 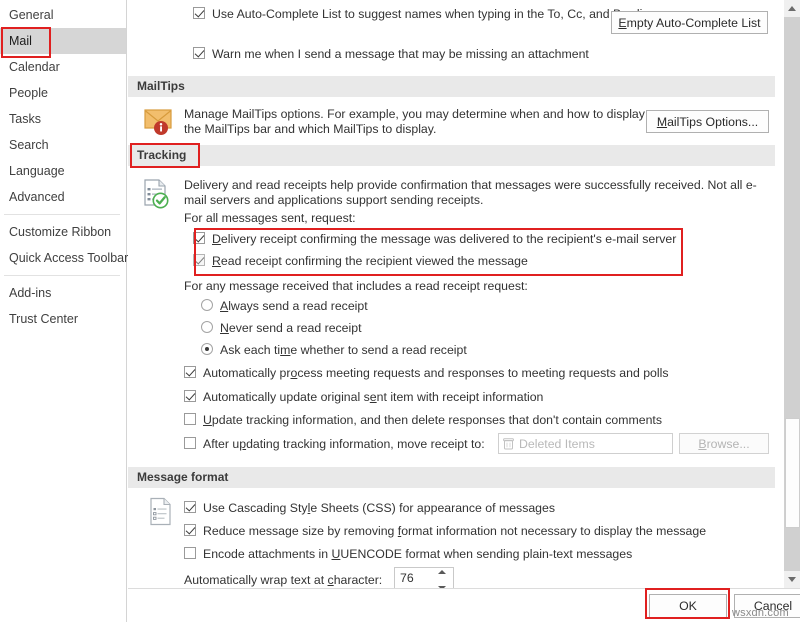 I want to click on scrollbar-thumb, so click(x=792, y=473).